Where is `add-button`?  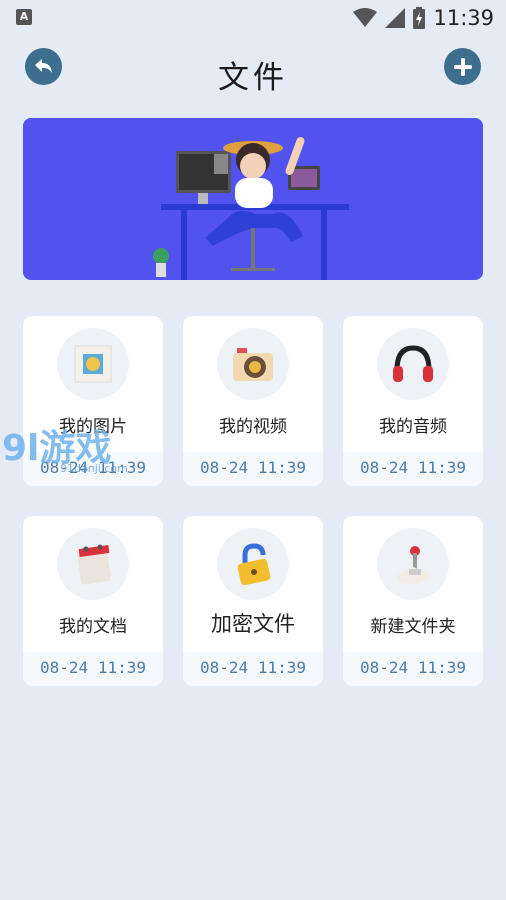
add-button is located at coordinates (462, 66).